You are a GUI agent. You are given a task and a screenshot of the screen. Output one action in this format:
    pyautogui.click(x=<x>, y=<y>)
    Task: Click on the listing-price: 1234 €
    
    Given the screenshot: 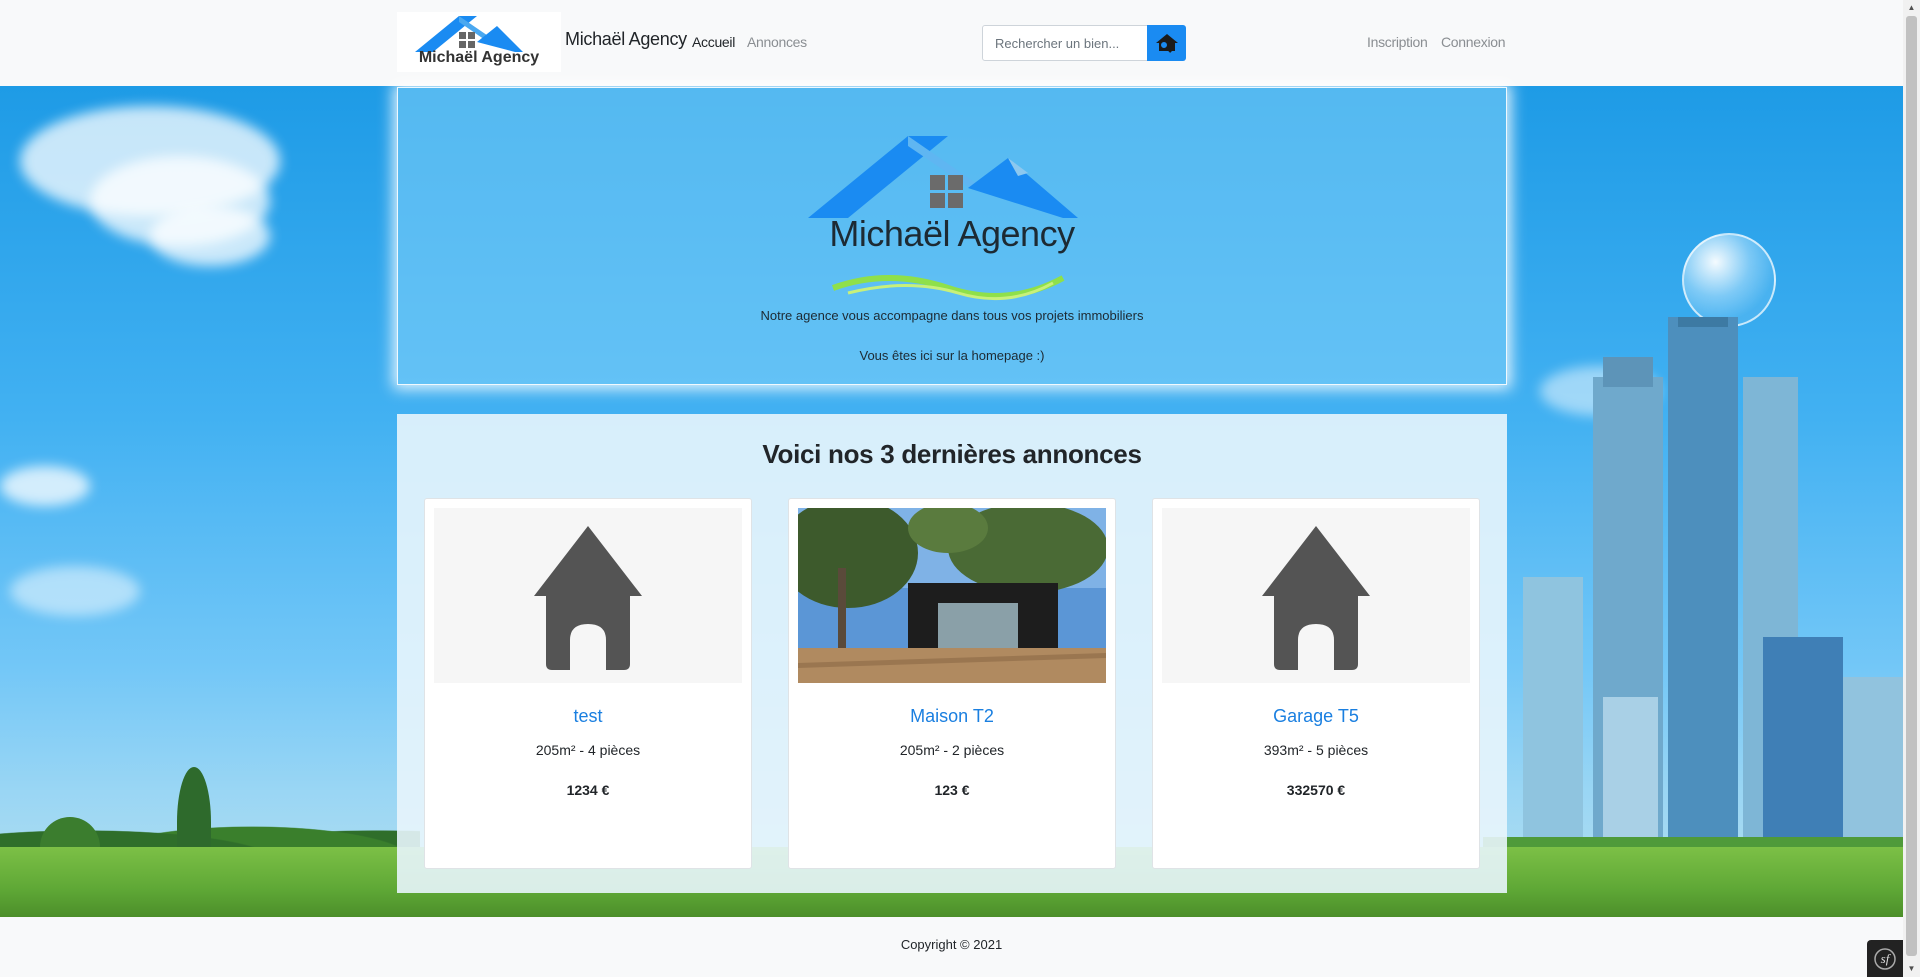 What is the action you would take?
    pyautogui.click(x=588, y=790)
    